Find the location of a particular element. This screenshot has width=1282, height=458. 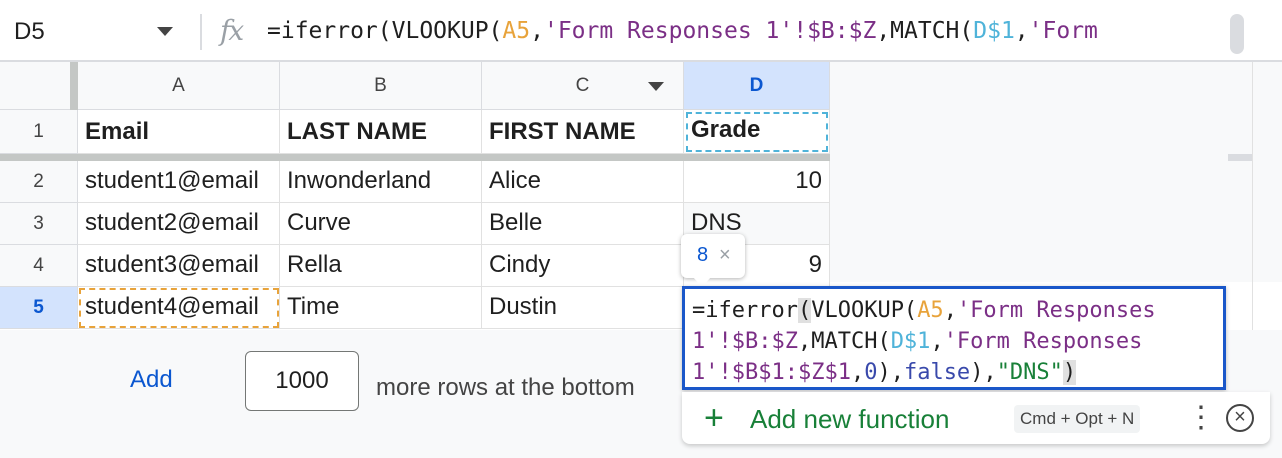

formula-token: A5 is located at coordinates (516, 31).